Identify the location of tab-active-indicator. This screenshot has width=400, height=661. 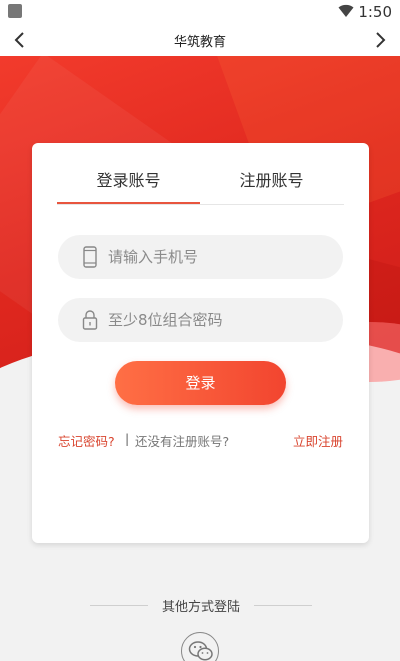
(128, 203).